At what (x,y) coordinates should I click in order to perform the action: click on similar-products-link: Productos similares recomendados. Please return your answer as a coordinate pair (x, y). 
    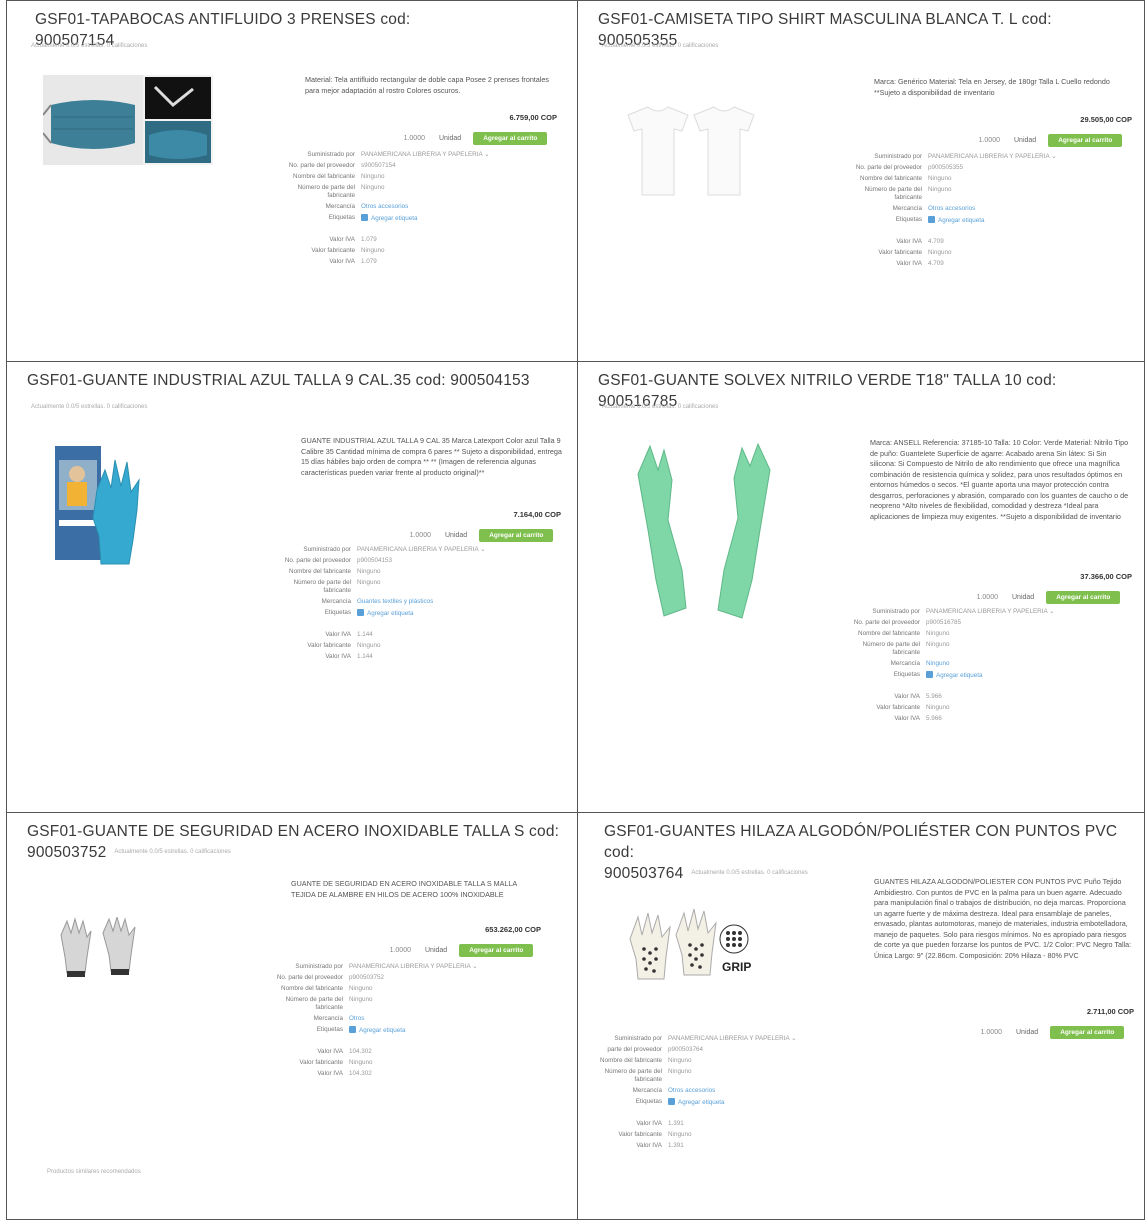
    Looking at the image, I should click on (94, 1172).